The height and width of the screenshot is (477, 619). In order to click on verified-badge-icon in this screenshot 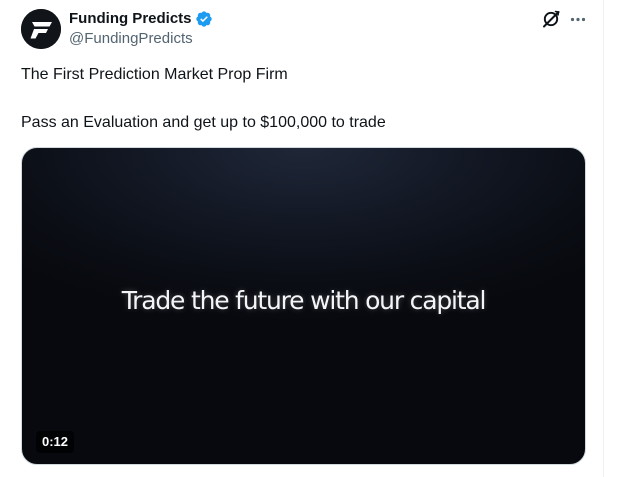, I will do `click(204, 19)`.